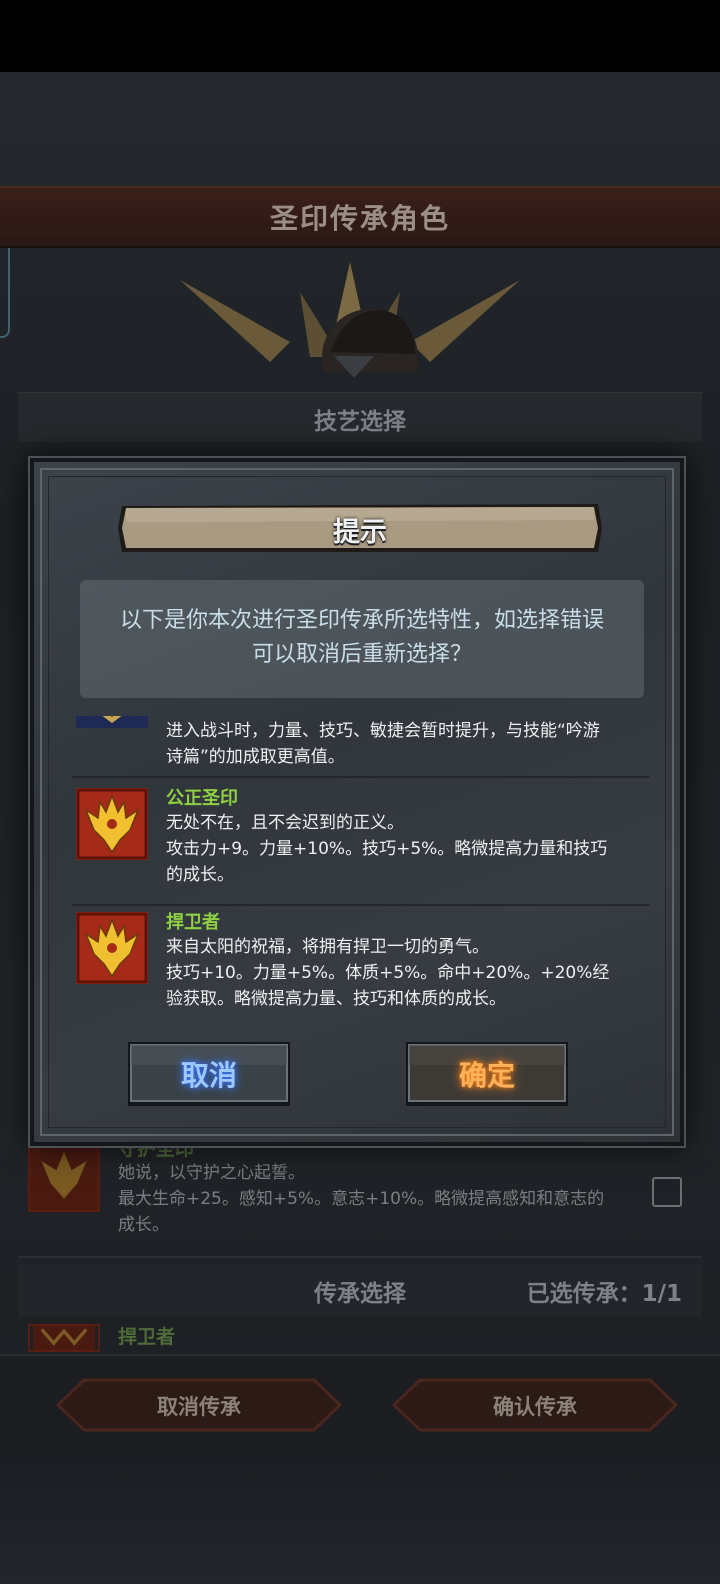  Describe the element at coordinates (487, 1074) in the screenshot. I see `confirm-button: 确定` at that location.